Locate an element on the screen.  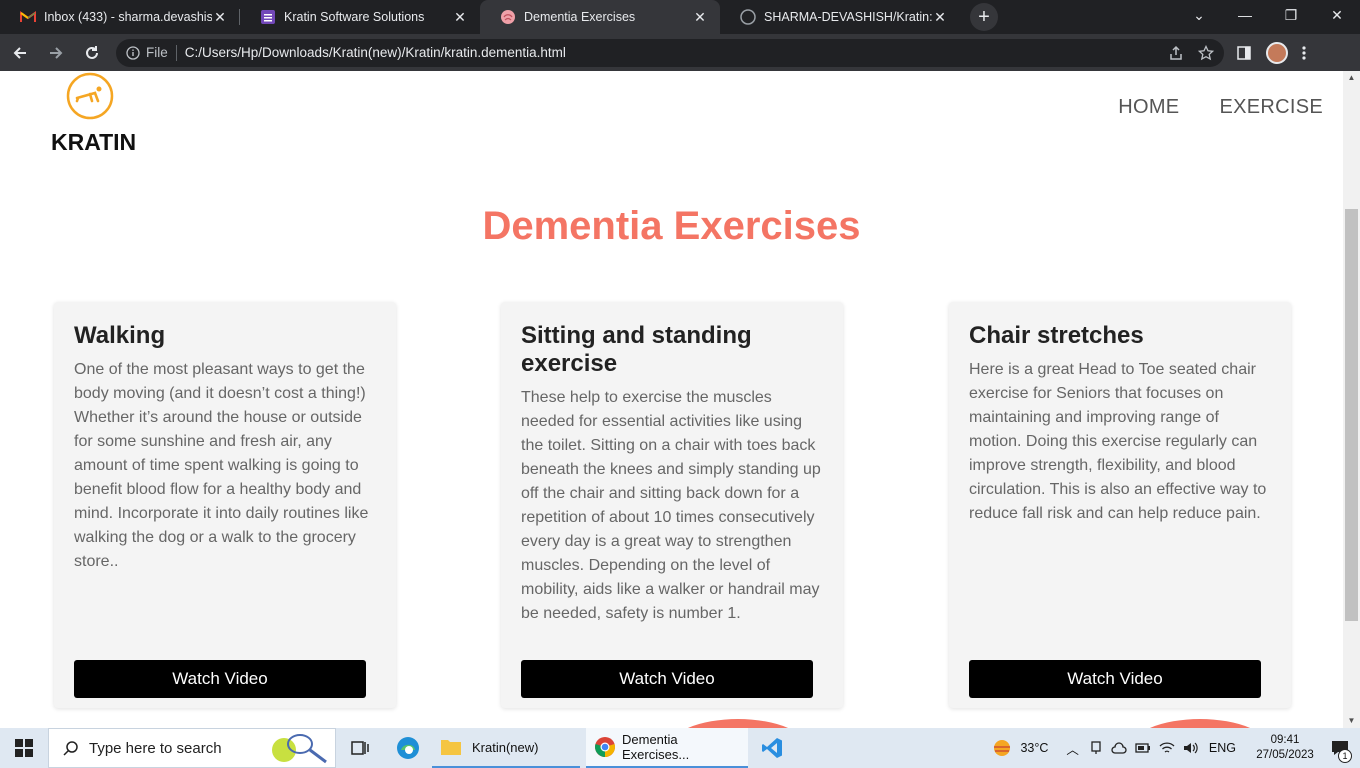
avatar is located at coordinates (1277, 52).